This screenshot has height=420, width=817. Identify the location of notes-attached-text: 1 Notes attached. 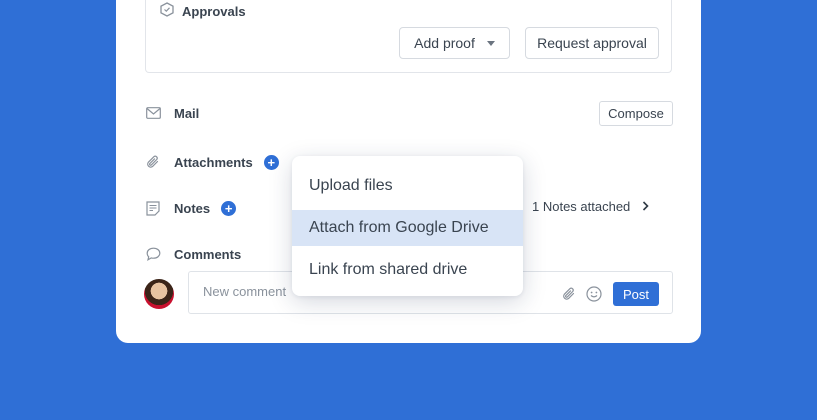
(581, 206).